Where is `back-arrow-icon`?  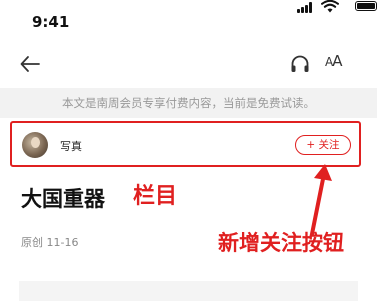 back-arrow-icon is located at coordinates (30, 64).